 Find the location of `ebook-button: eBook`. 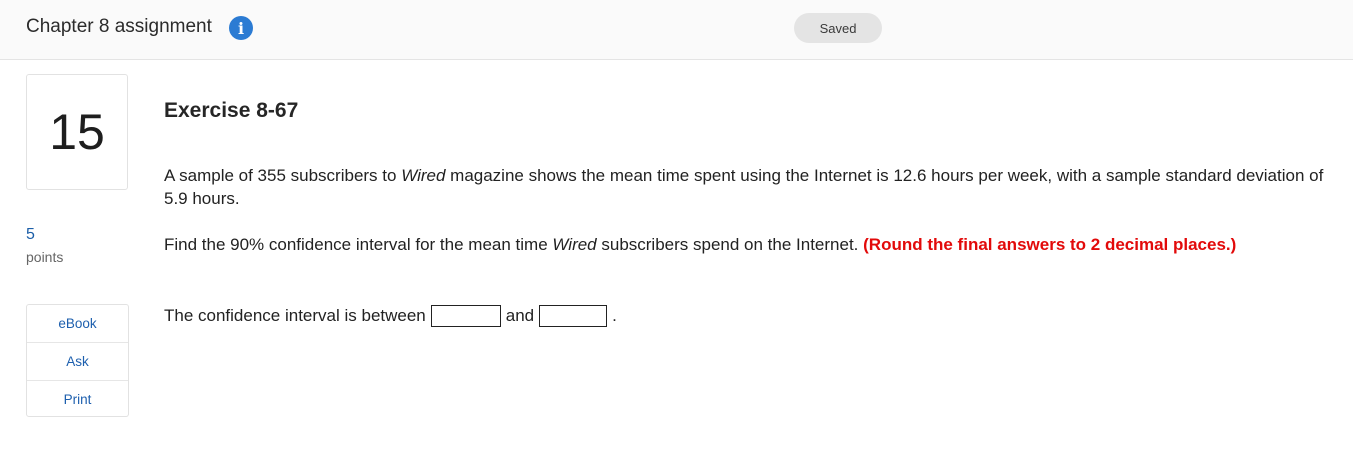

ebook-button: eBook is located at coordinates (77, 324).